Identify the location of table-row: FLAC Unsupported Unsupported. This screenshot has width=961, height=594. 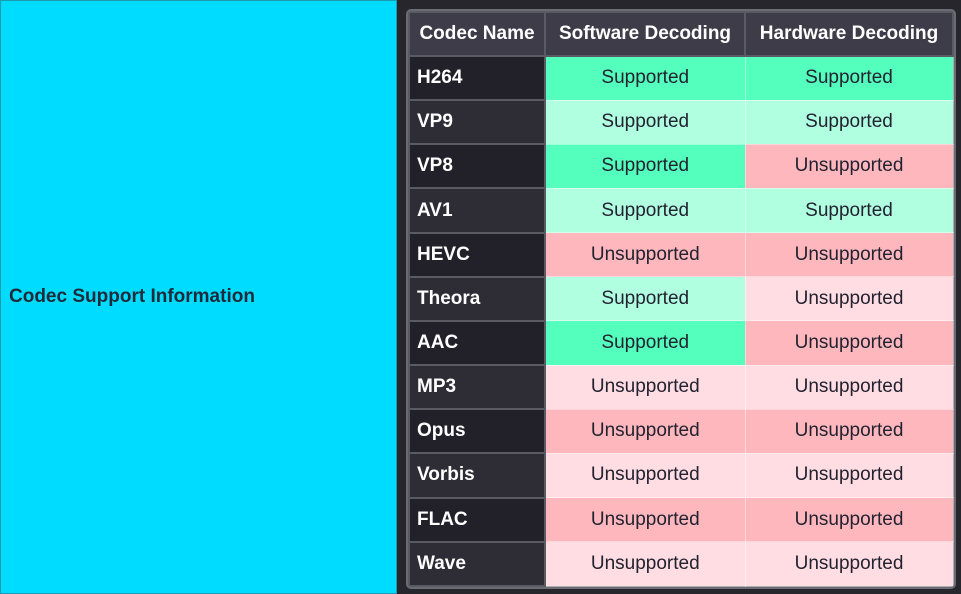
(681, 519).